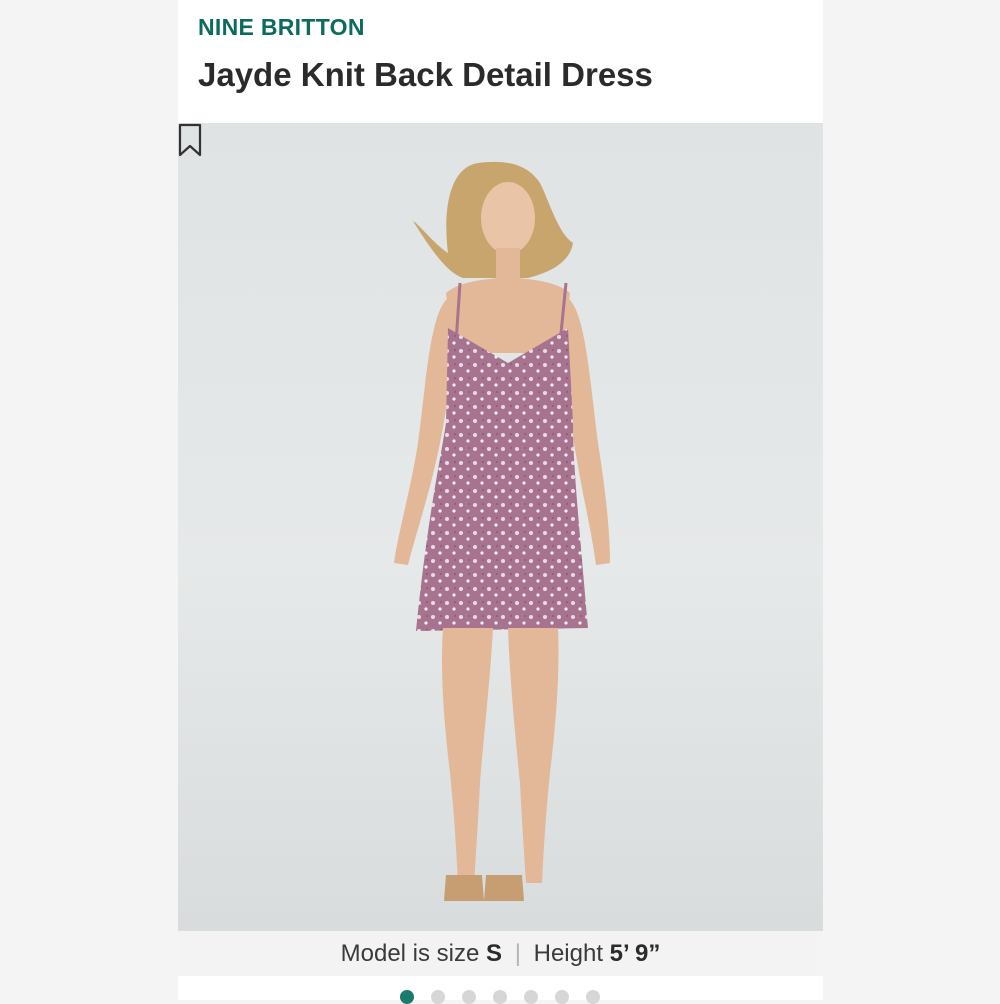 This screenshot has height=1004, width=1000. I want to click on product-title: Jayde Knit Back Detail Dress, so click(425, 74).